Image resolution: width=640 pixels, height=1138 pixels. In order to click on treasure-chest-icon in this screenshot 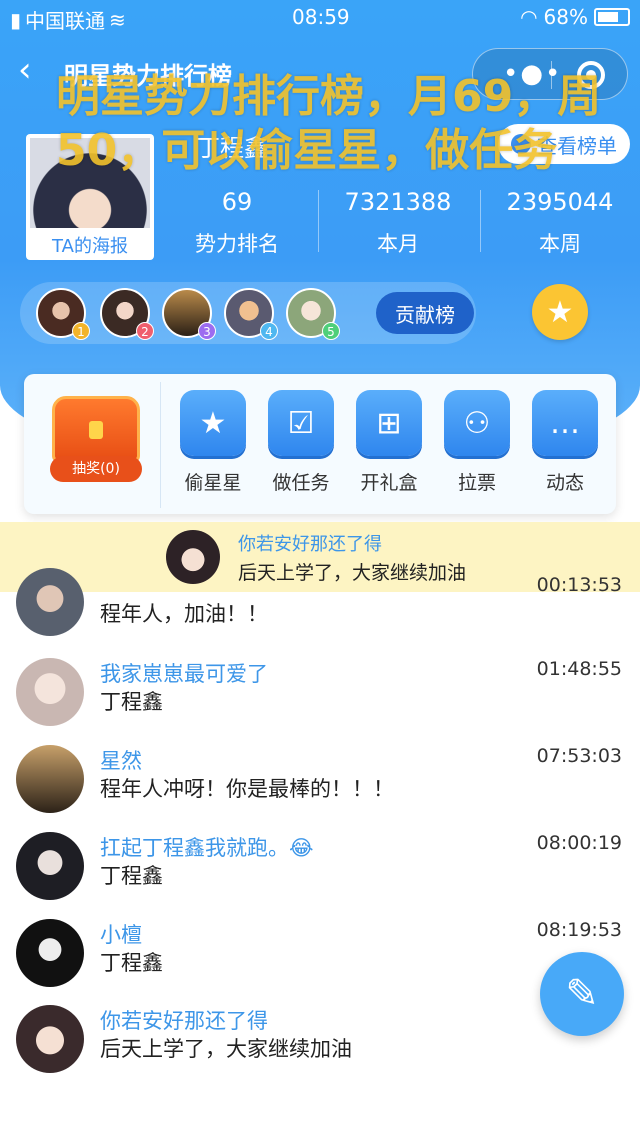, I will do `click(96, 429)`.